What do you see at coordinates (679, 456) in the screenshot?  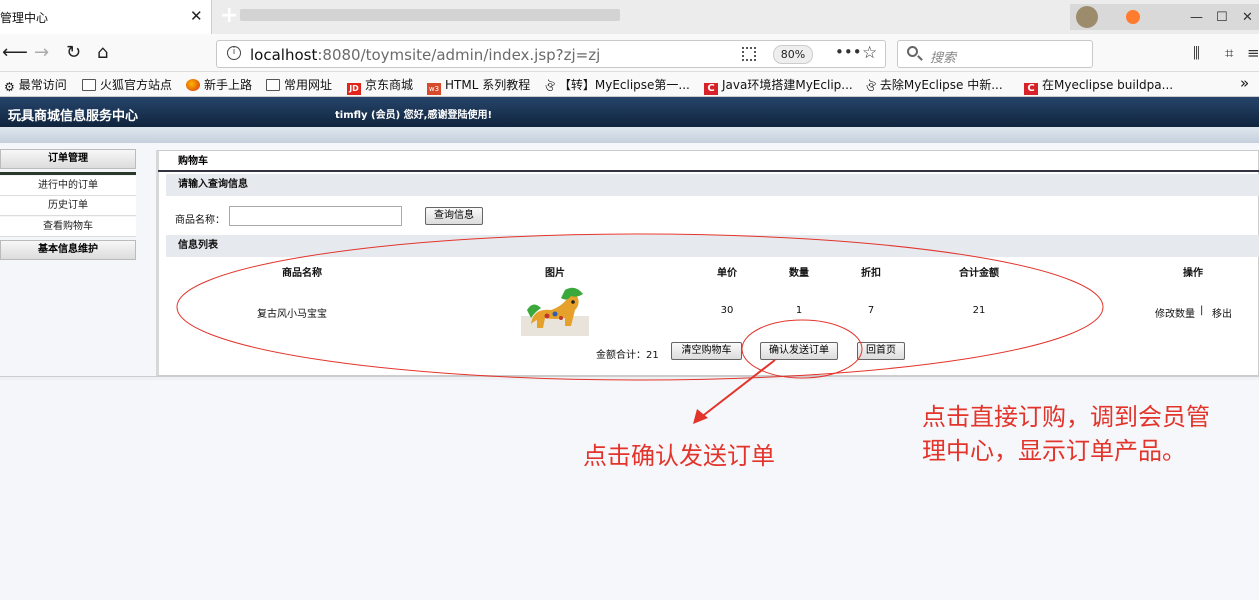 I see `annotation-click-confirm: 点击确认发送订单` at bounding box center [679, 456].